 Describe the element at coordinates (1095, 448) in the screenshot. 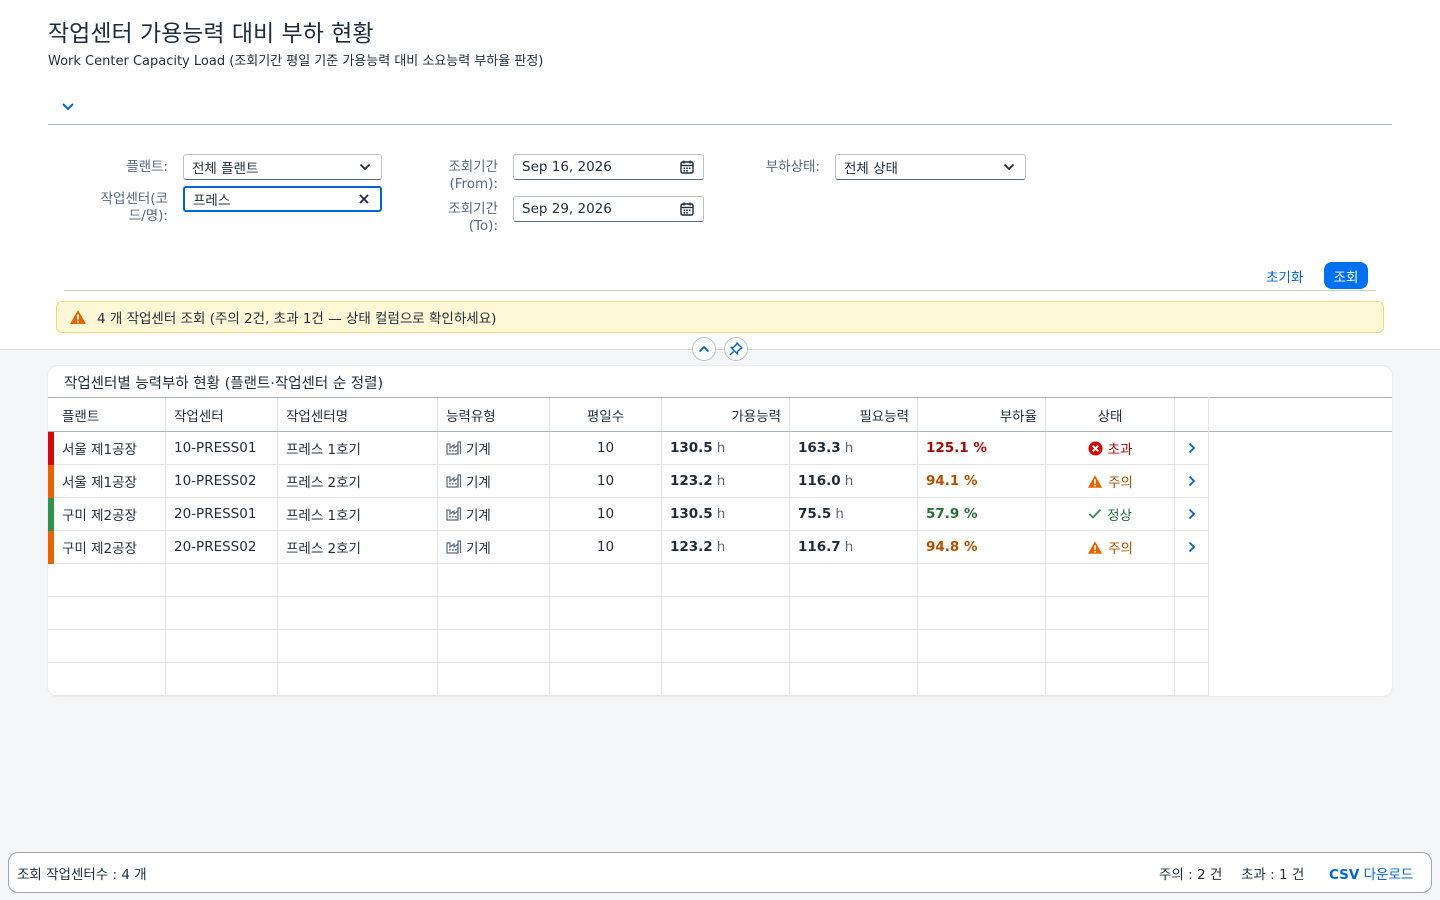

I see `error-circle-icon` at that location.